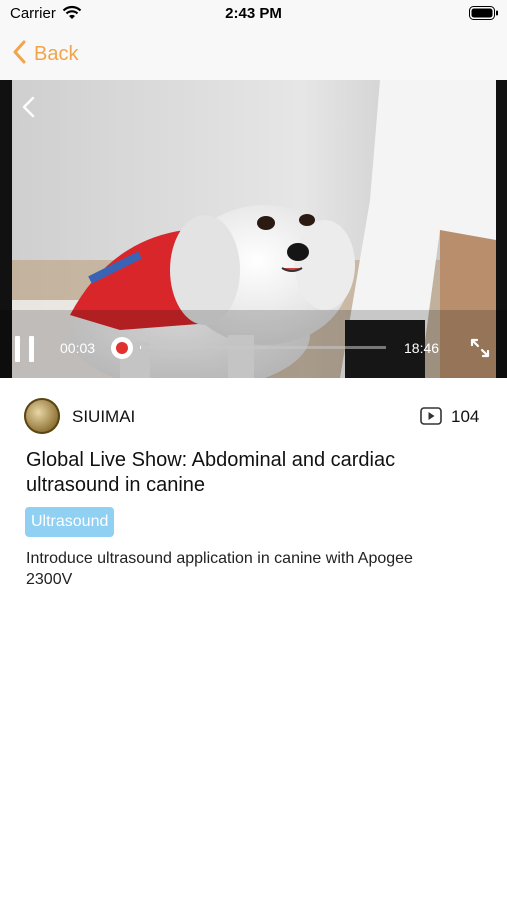 The width and height of the screenshot is (507, 900). I want to click on progress-bar, so click(263, 347).